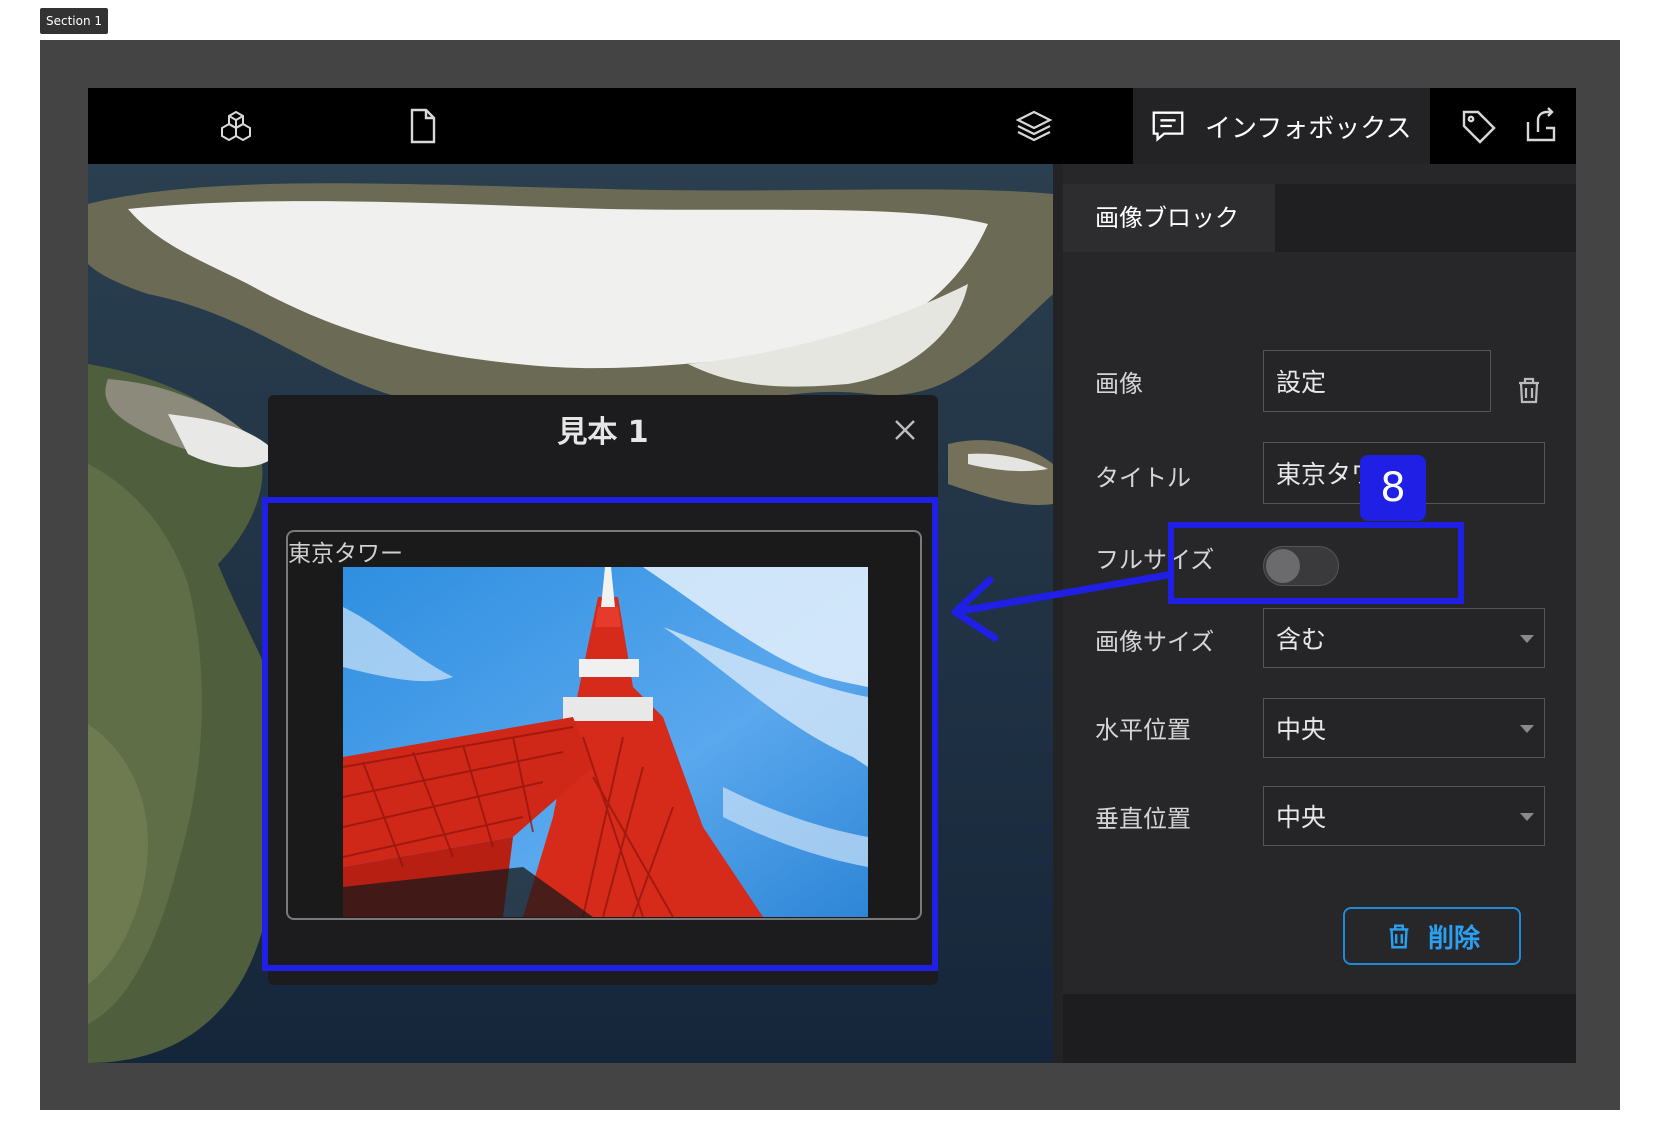  Describe the element at coordinates (603, 432) in the screenshot. I see `popup-title: 見本 1` at that location.